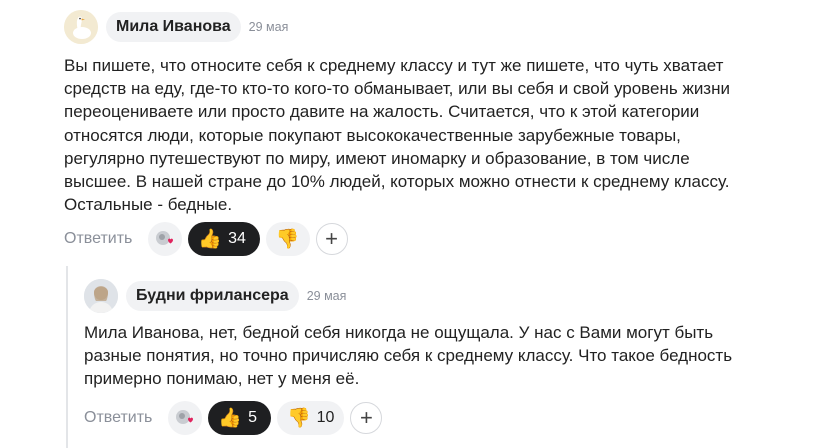 The height and width of the screenshot is (448, 821). I want to click on text-line: Остальные - бедные., so click(148, 205).